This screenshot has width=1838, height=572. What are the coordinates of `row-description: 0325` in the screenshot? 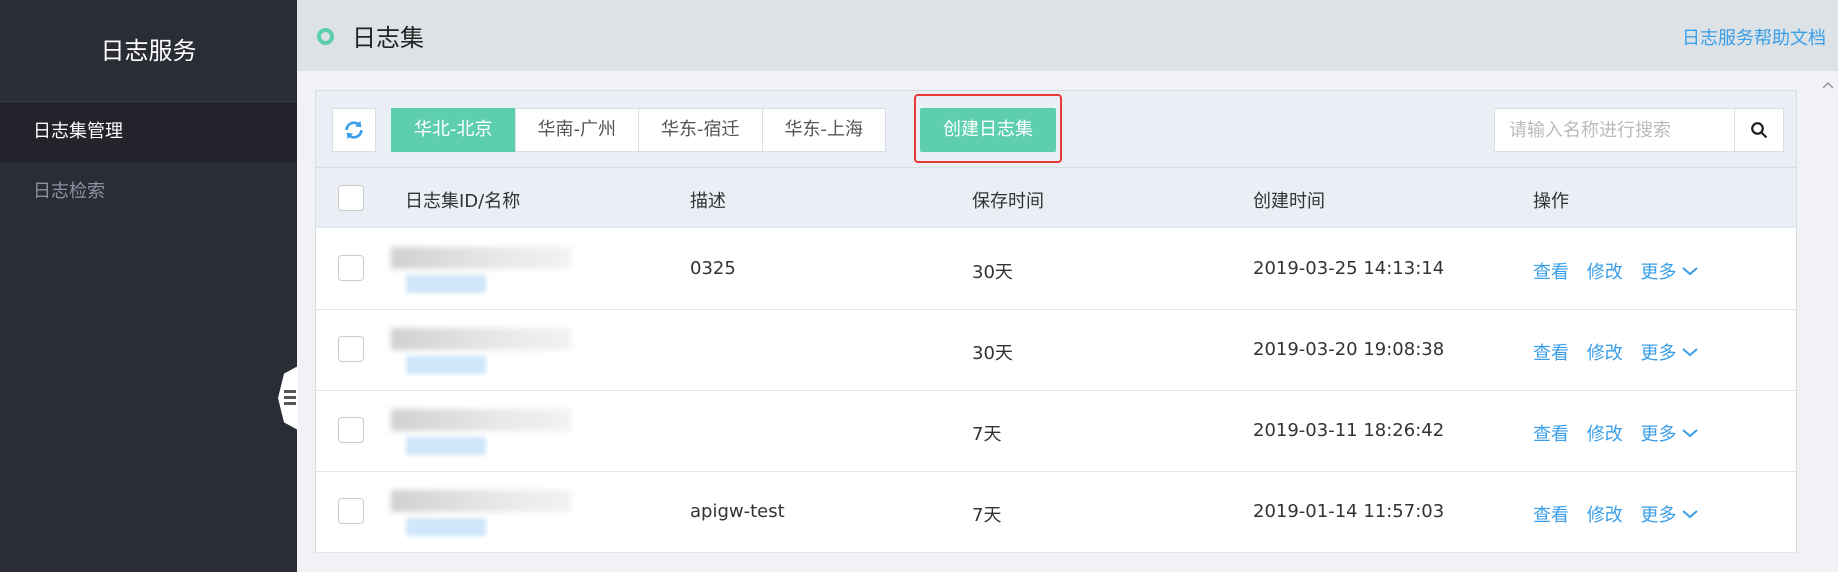 It's located at (713, 268).